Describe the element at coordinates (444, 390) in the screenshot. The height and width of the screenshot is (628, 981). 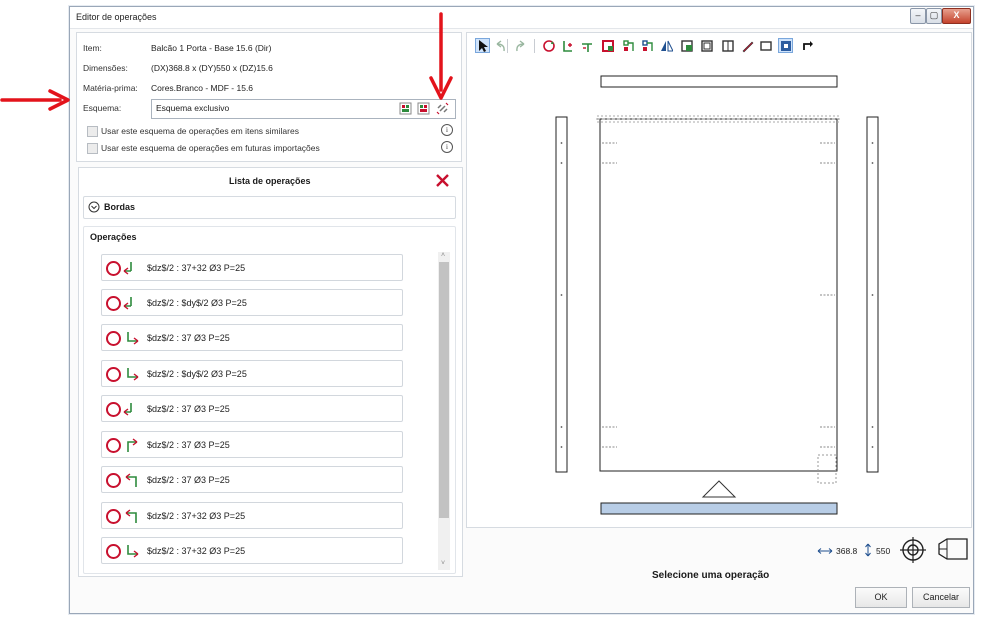
I see `scrollbar-thumb` at that location.